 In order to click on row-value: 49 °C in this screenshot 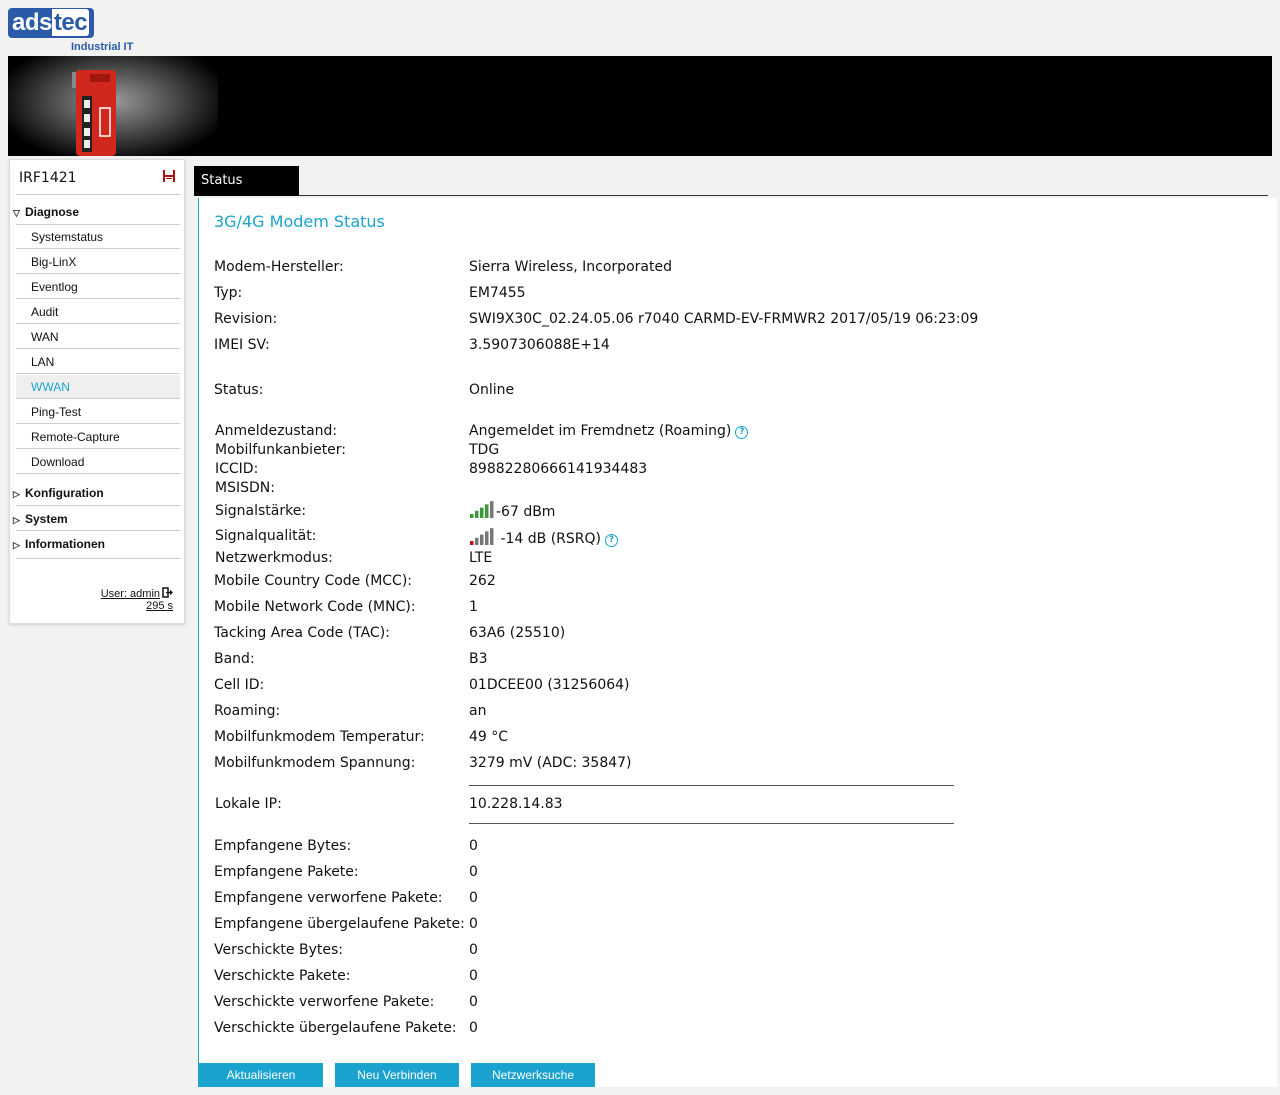, I will do `click(489, 737)`.